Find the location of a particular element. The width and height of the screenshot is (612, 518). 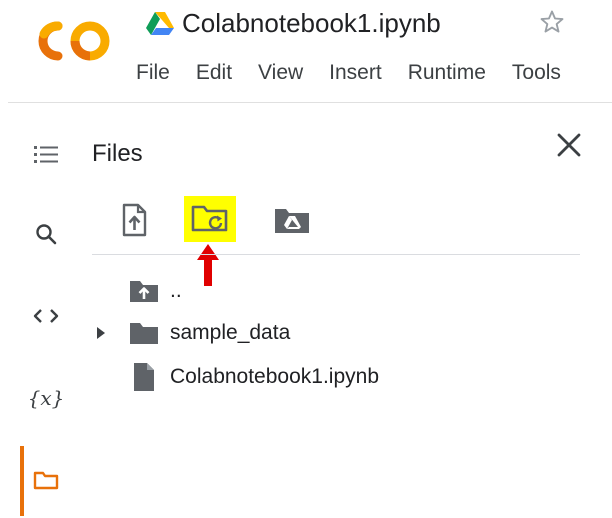

menu-runtime: Runtime is located at coordinates (447, 73).